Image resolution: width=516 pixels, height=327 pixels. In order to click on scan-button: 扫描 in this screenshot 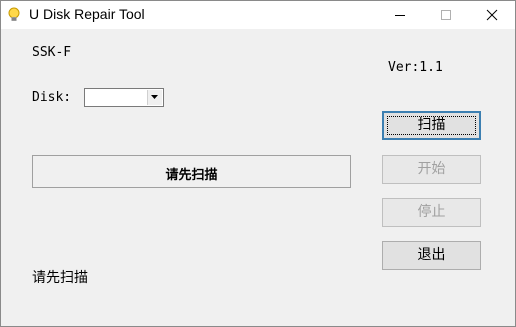, I will do `click(431, 125)`.